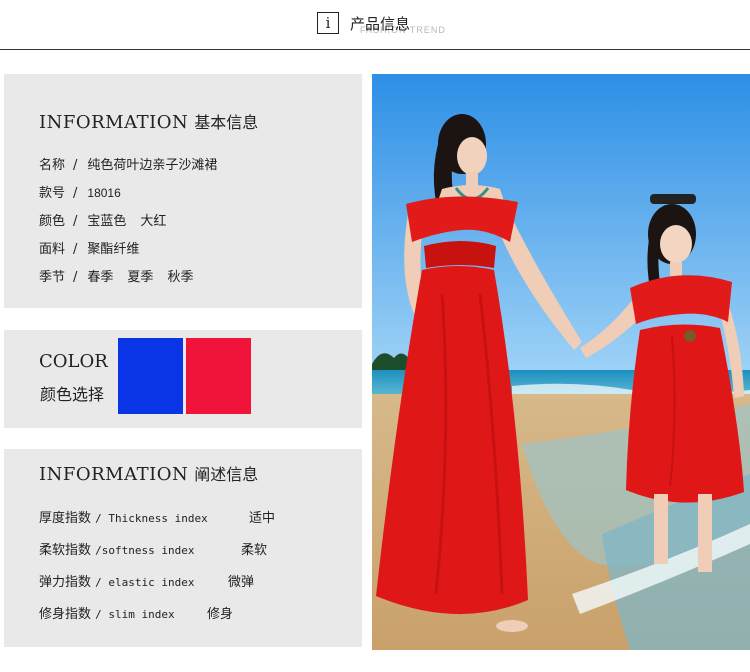  I want to click on info-row-color: 颜色 / 宝蓝色 大红, so click(102, 219).